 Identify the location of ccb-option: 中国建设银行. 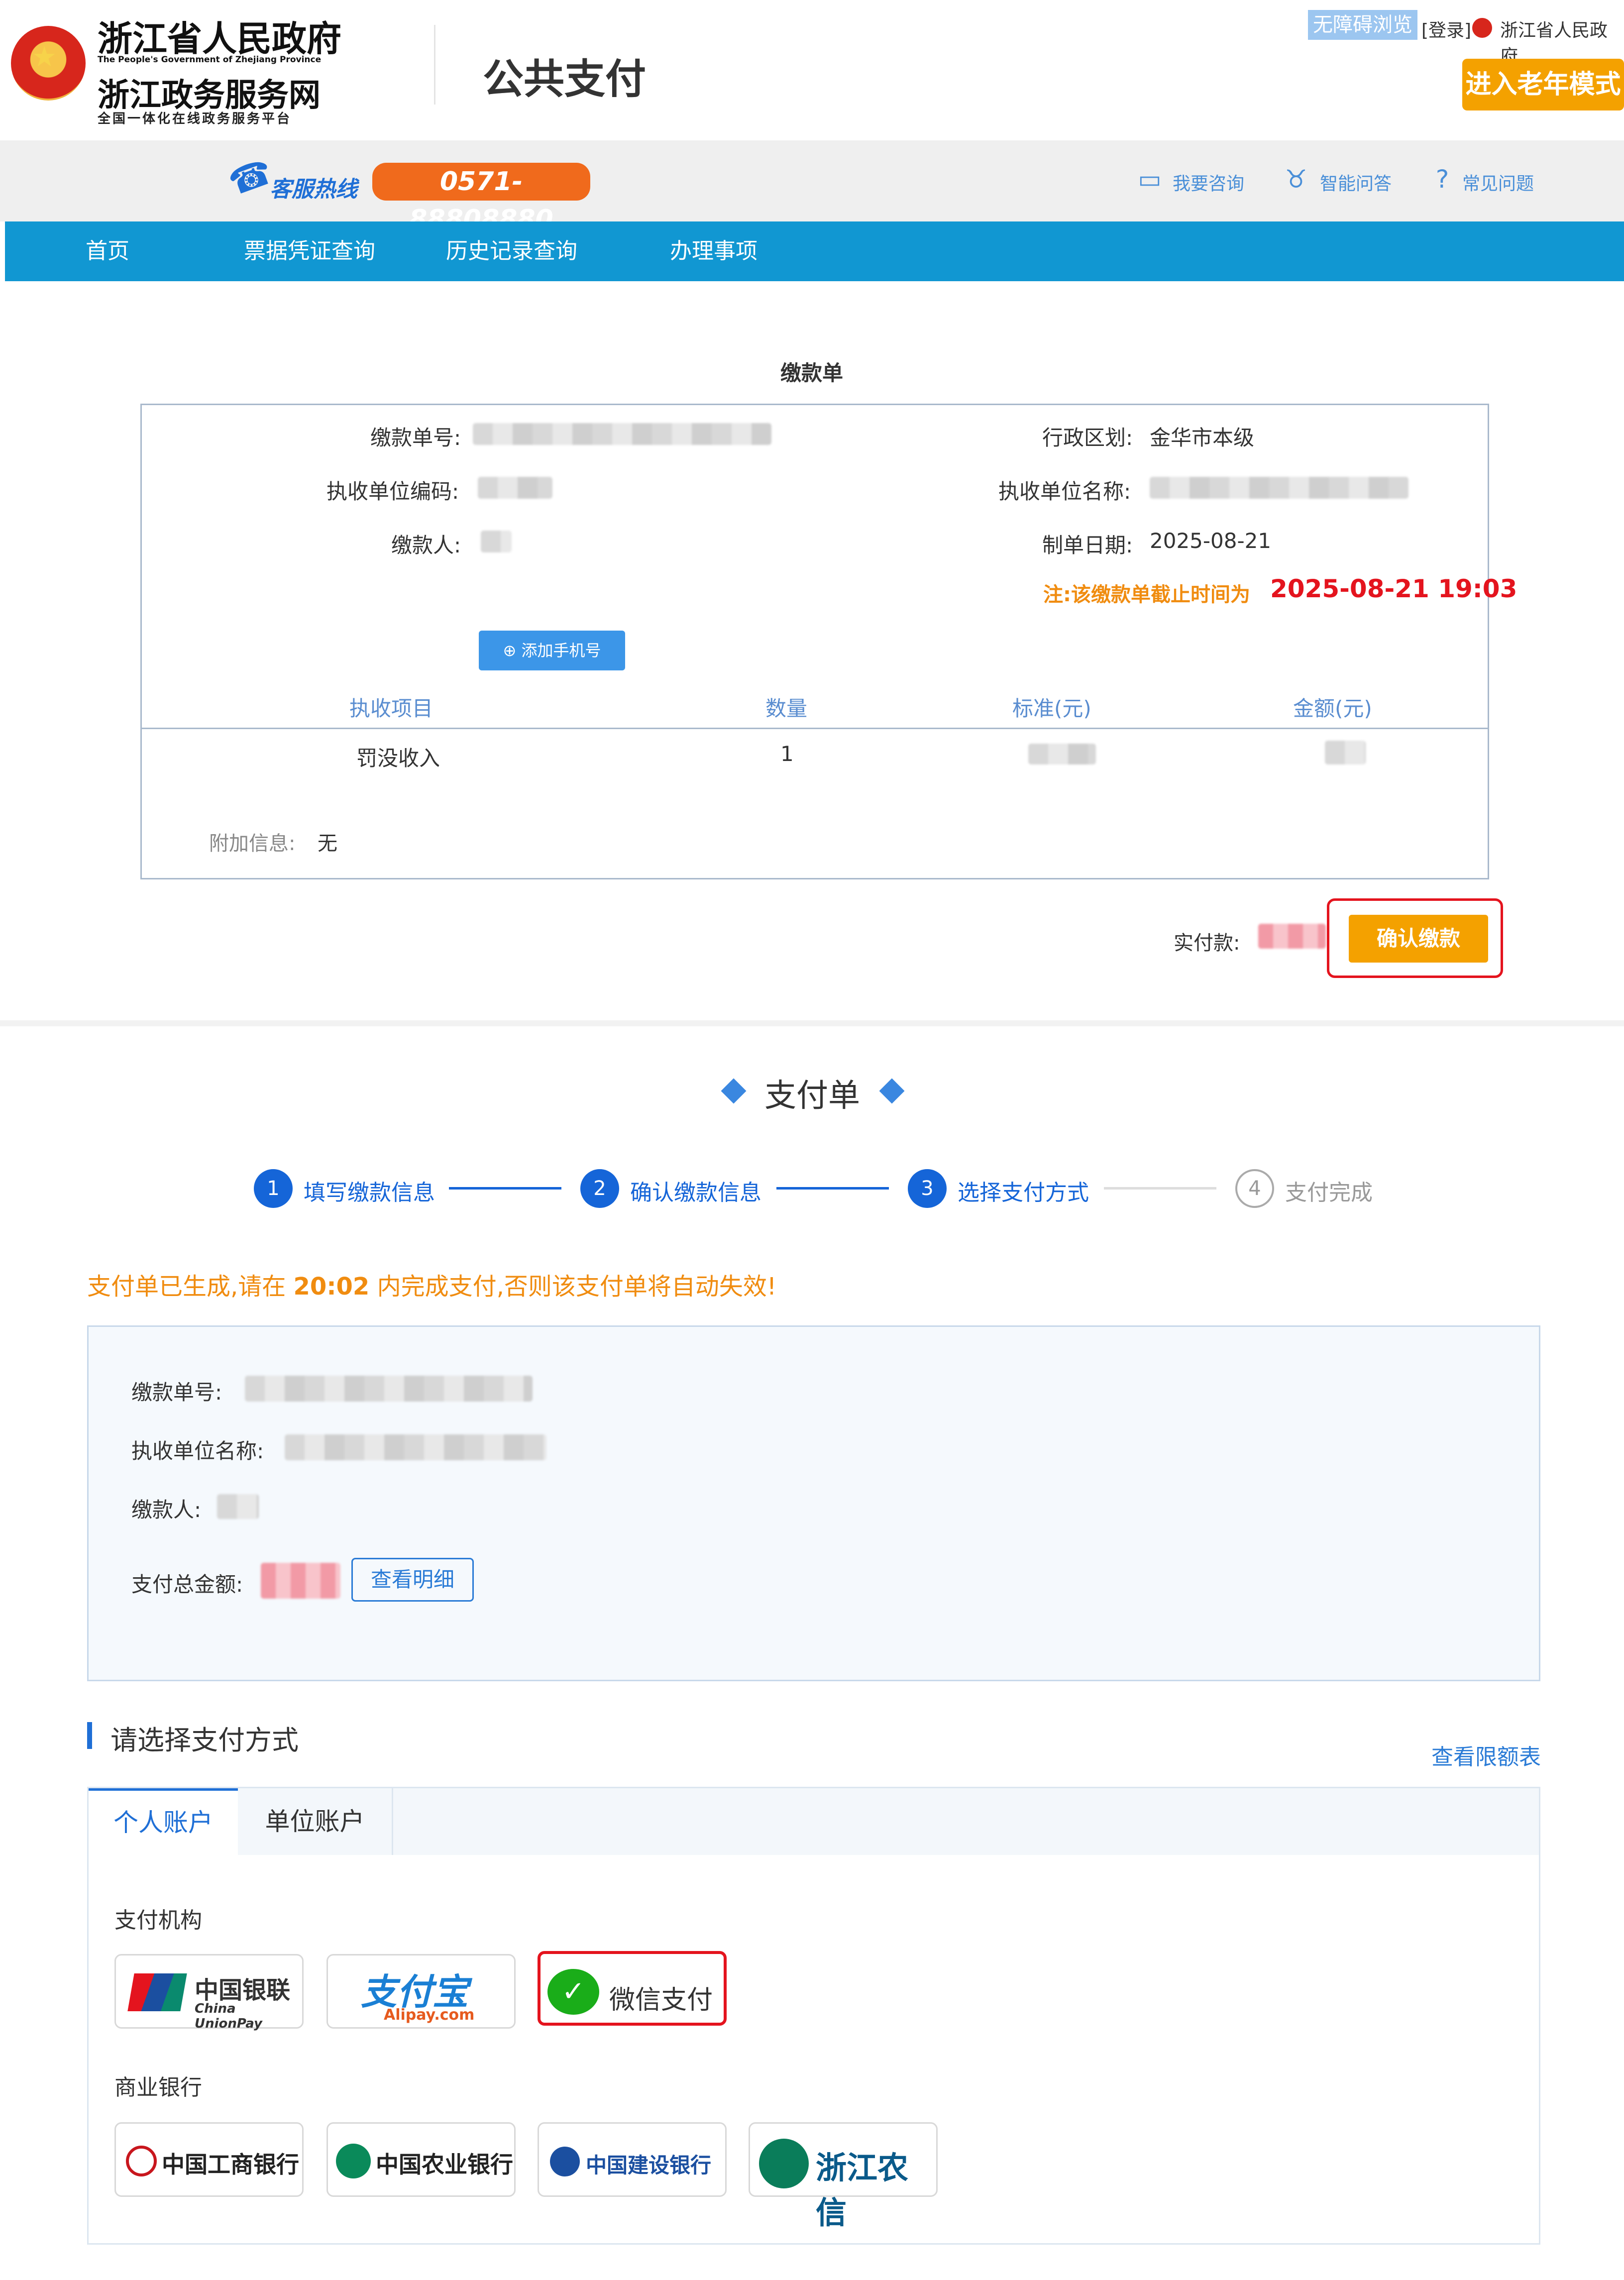
(632, 2159).